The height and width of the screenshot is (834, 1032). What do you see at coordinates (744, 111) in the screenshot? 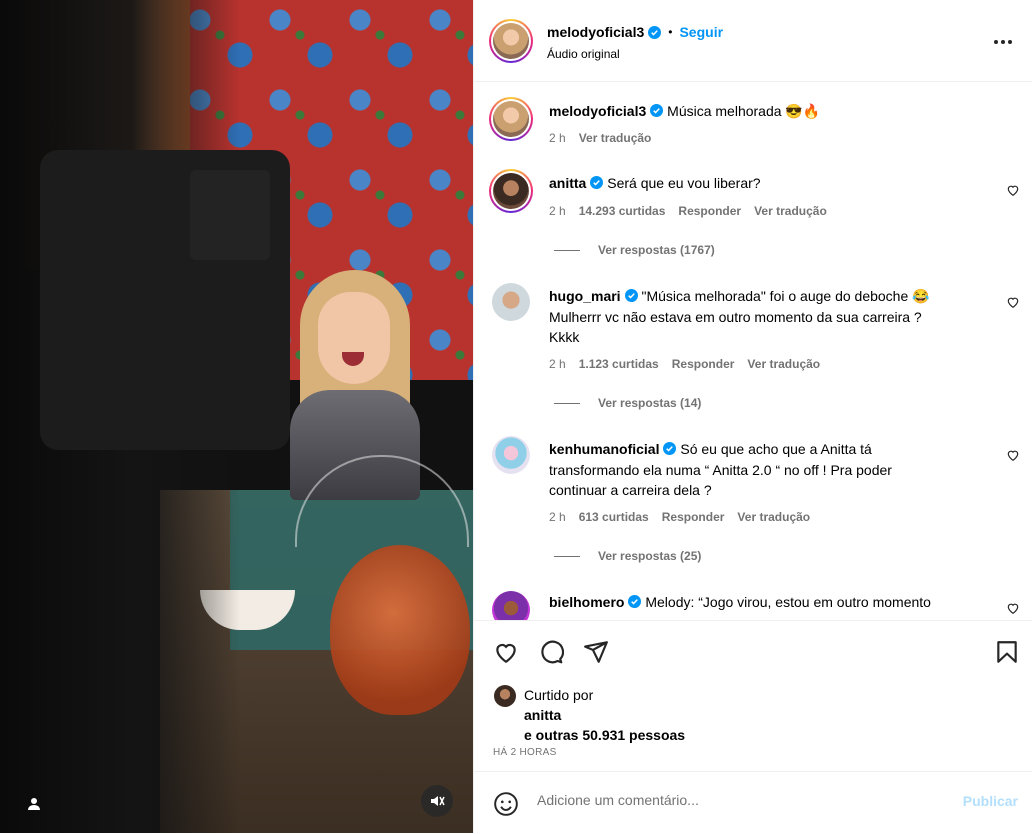
I see `caption-body: Música melhorada 😎🔥` at bounding box center [744, 111].